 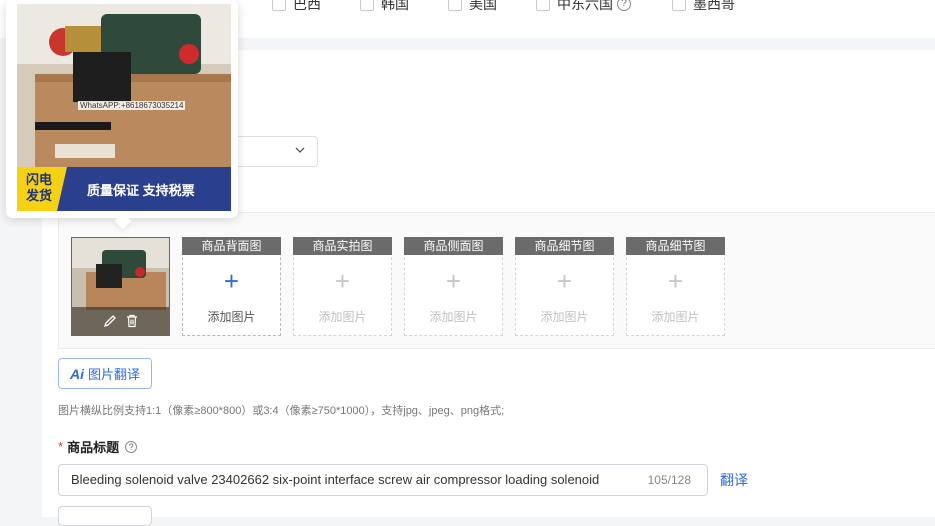 I want to click on region-label: 中东六国, so click(x=585, y=6).